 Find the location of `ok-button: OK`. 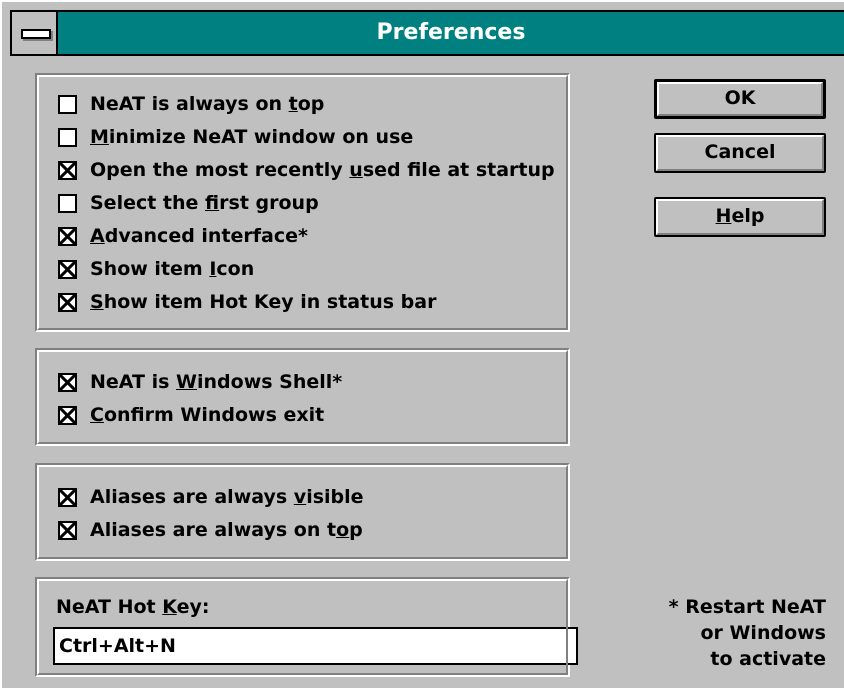

ok-button: OK is located at coordinates (740, 99).